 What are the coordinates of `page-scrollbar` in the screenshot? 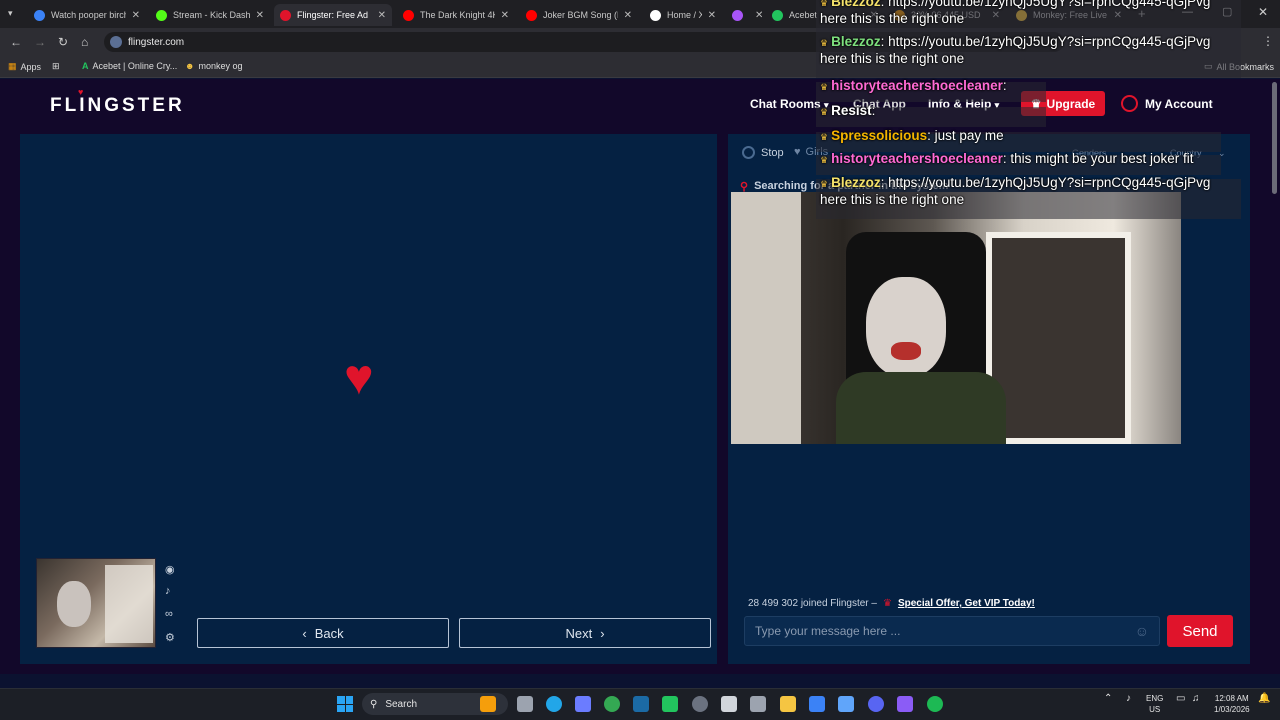 It's located at (1274, 138).